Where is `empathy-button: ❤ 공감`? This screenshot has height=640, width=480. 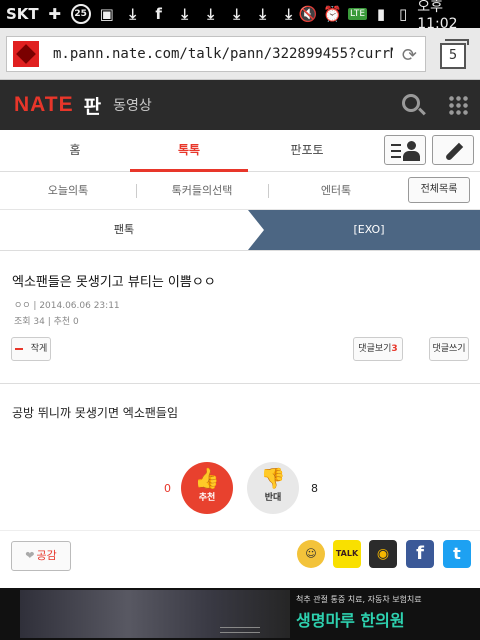 empathy-button: ❤ 공감 is located at coordinates (41, 556).